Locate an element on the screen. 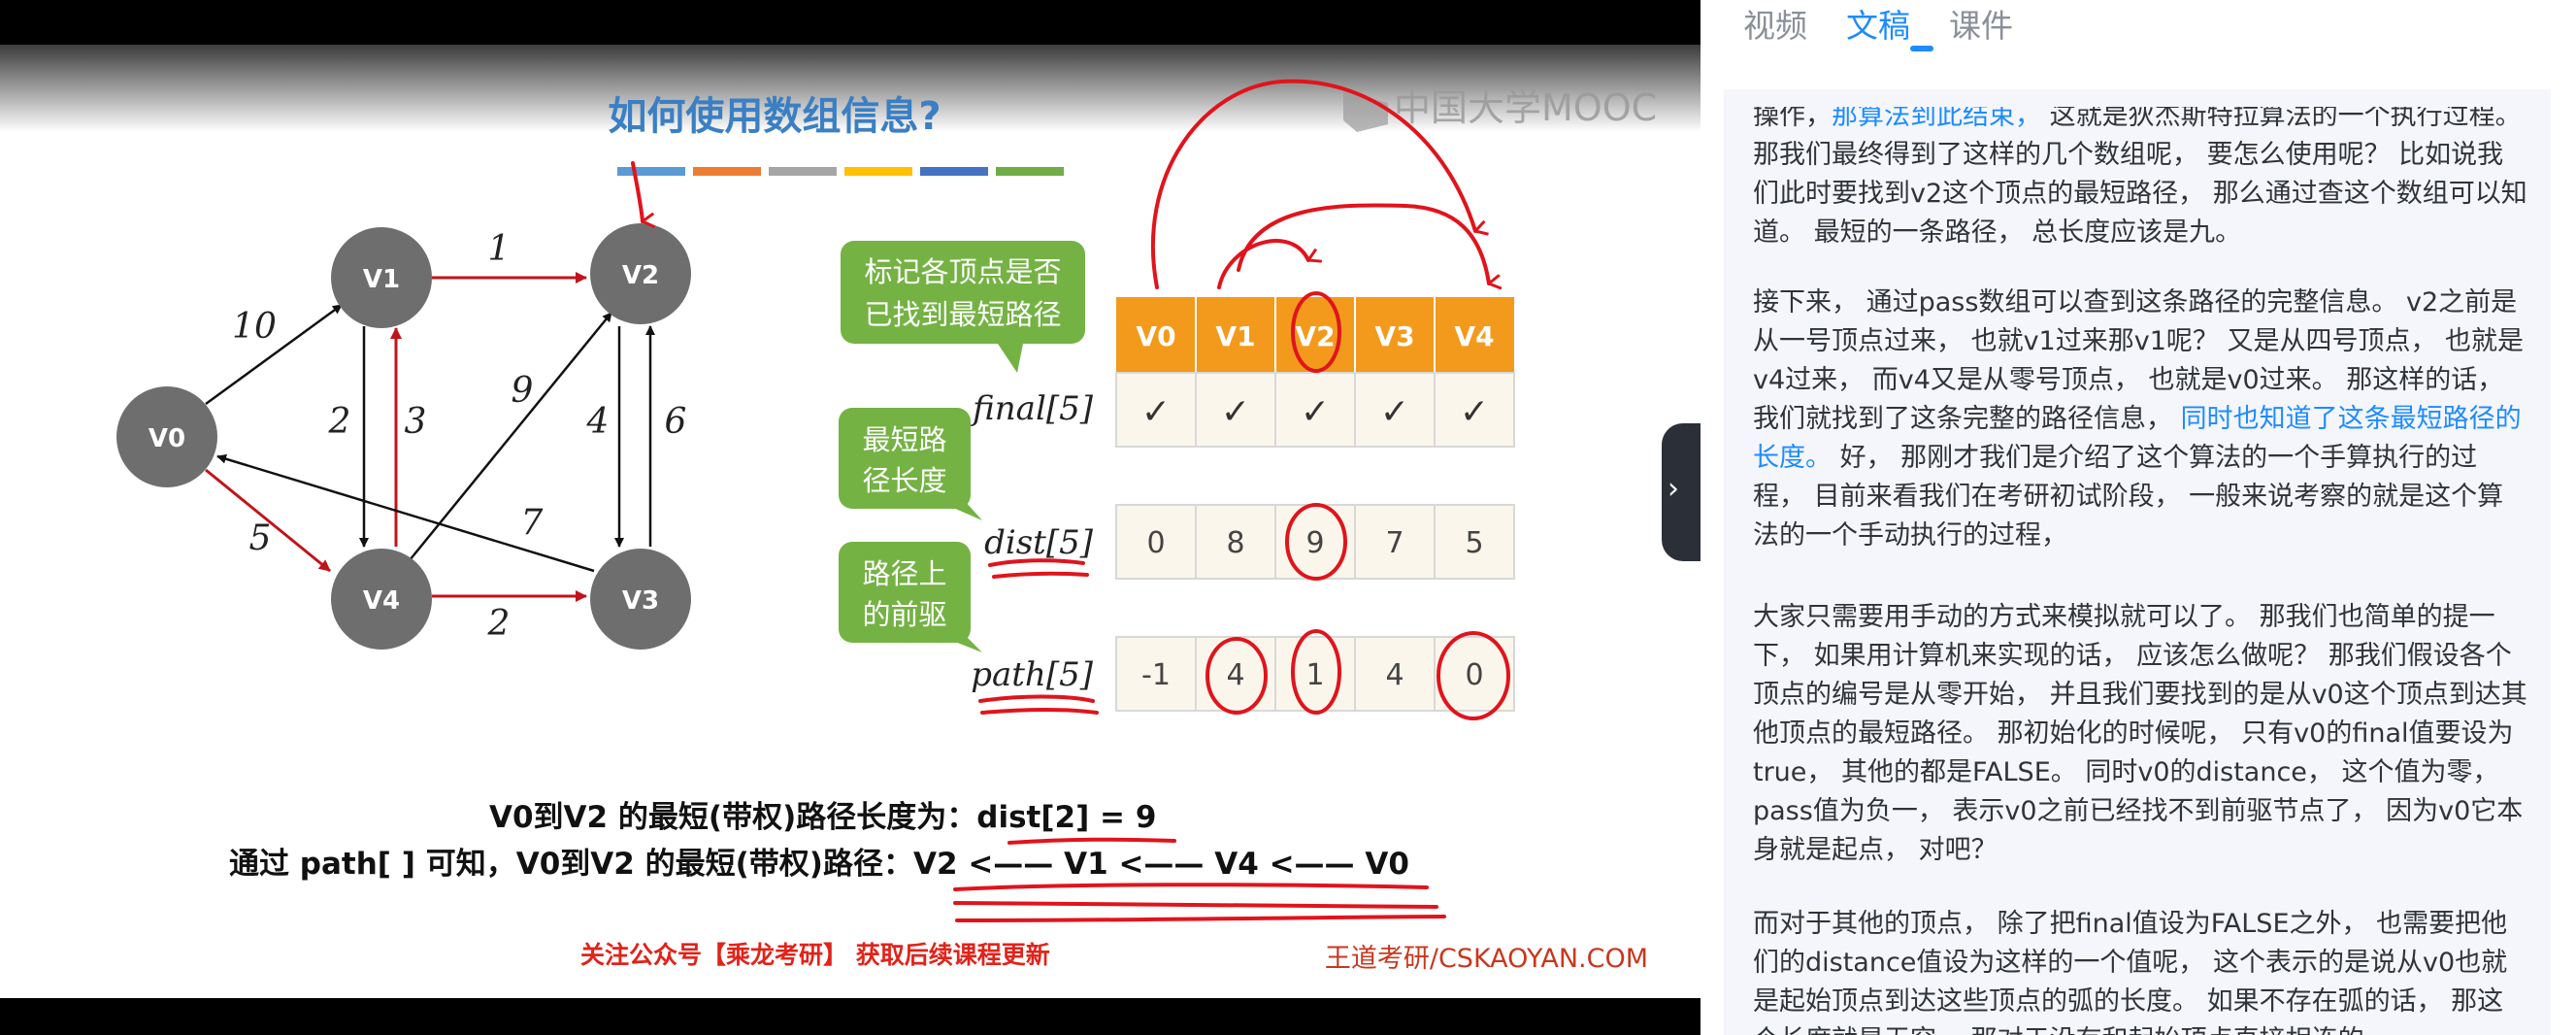 The height and width of the screenshot is (1035, 2576). node-v0: V0 is located at coordinates (167, 438).